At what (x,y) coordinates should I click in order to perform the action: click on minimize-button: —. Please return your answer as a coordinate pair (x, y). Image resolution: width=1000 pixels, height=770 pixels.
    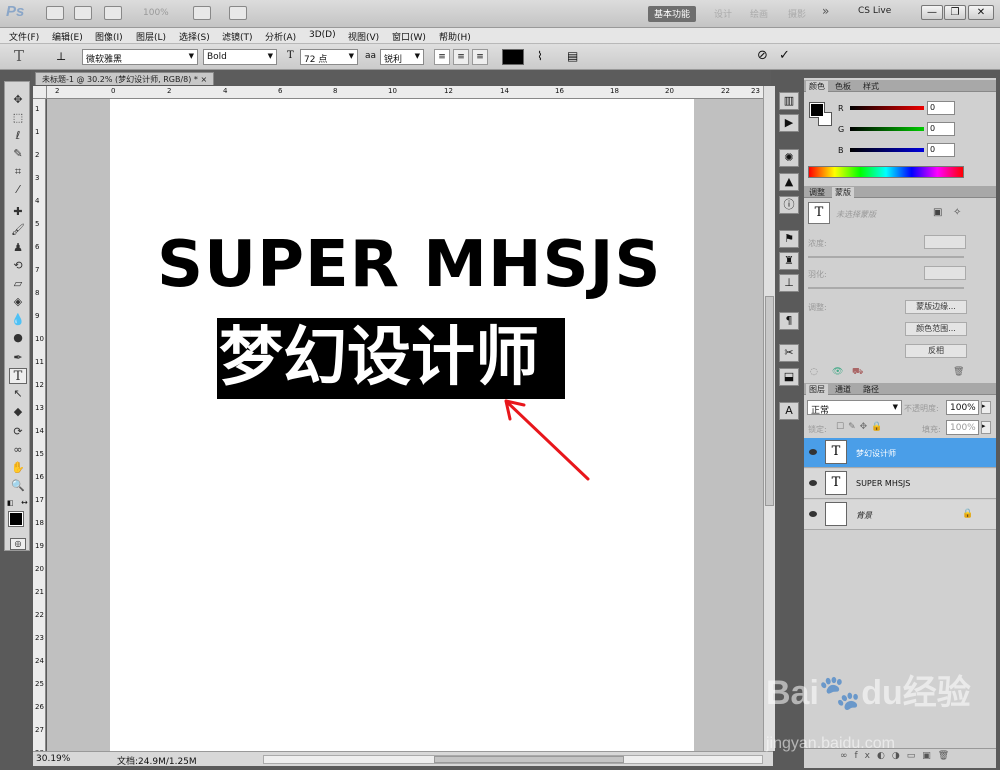
    Looking at the image, I should click on (932, 12).